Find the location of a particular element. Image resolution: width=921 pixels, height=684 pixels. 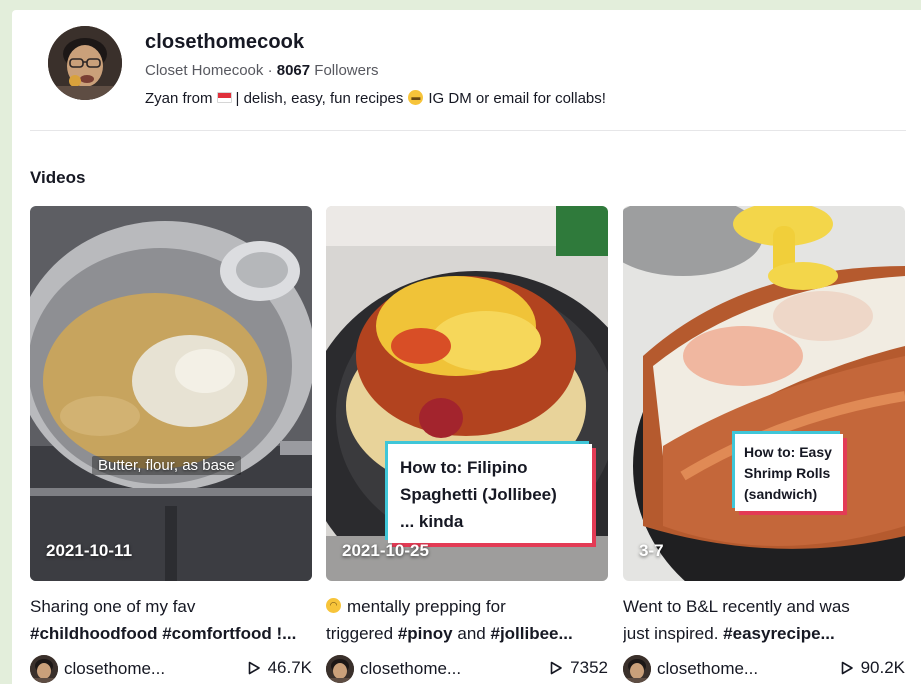

video-title-line: How to: Filipino is located at coordinates (464, 467).